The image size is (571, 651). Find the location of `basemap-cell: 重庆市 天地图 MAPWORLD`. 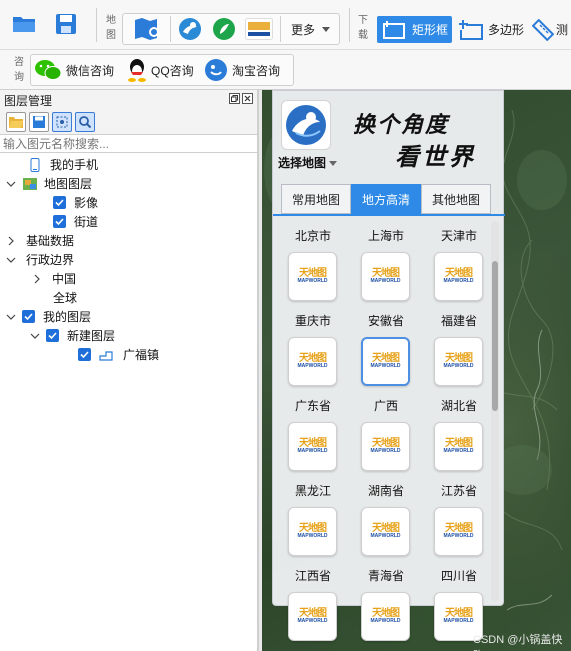

basemap-cell: 重庆市 天地图 MAPWORLD is located at coordinates (313, 348).